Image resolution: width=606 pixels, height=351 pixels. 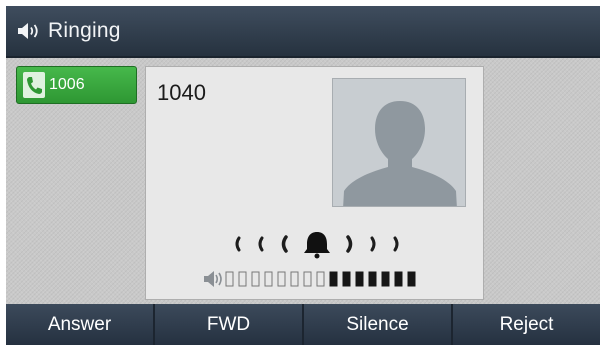 What do you see at coordinates (31, 31) in the screenshot?
I see `speaker-icon` at bounding box center [31, 31].